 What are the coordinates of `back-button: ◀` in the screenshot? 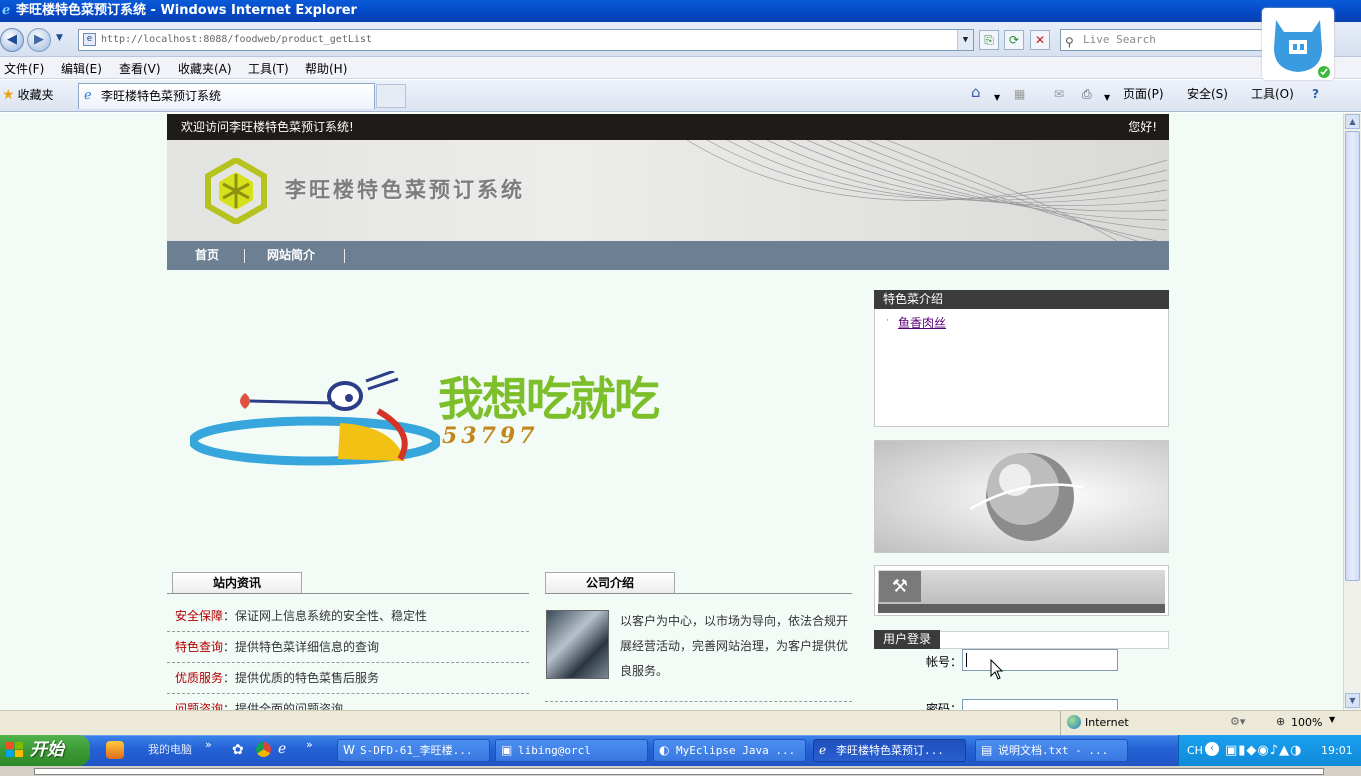 It's located at (12, 40).